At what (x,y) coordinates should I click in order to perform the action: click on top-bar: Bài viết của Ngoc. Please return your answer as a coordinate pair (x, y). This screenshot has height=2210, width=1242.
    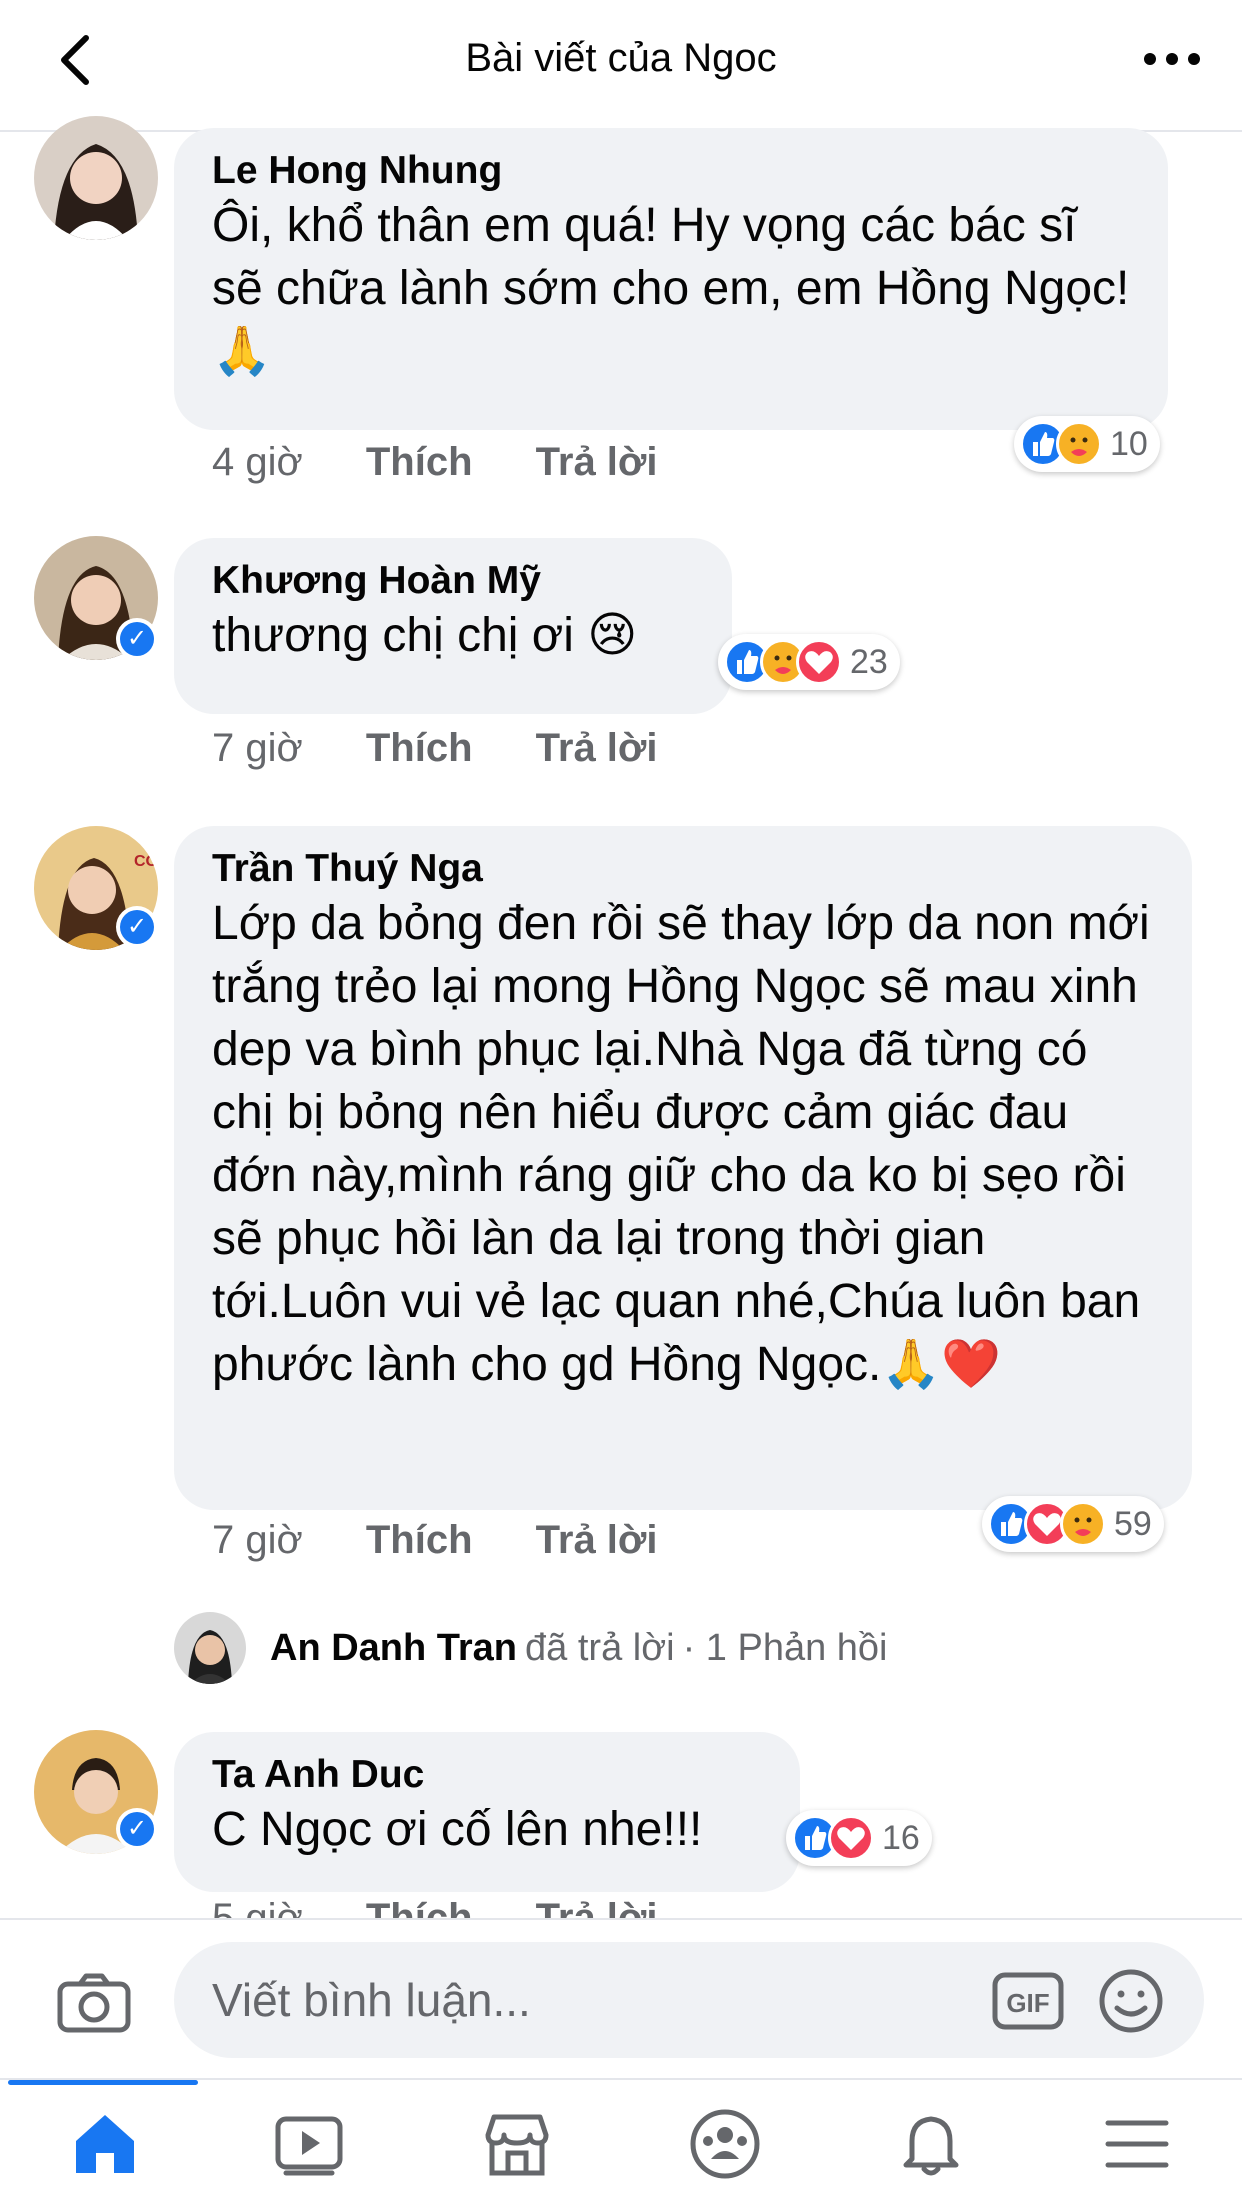
    Looking at the image, I should click on (621, 66).